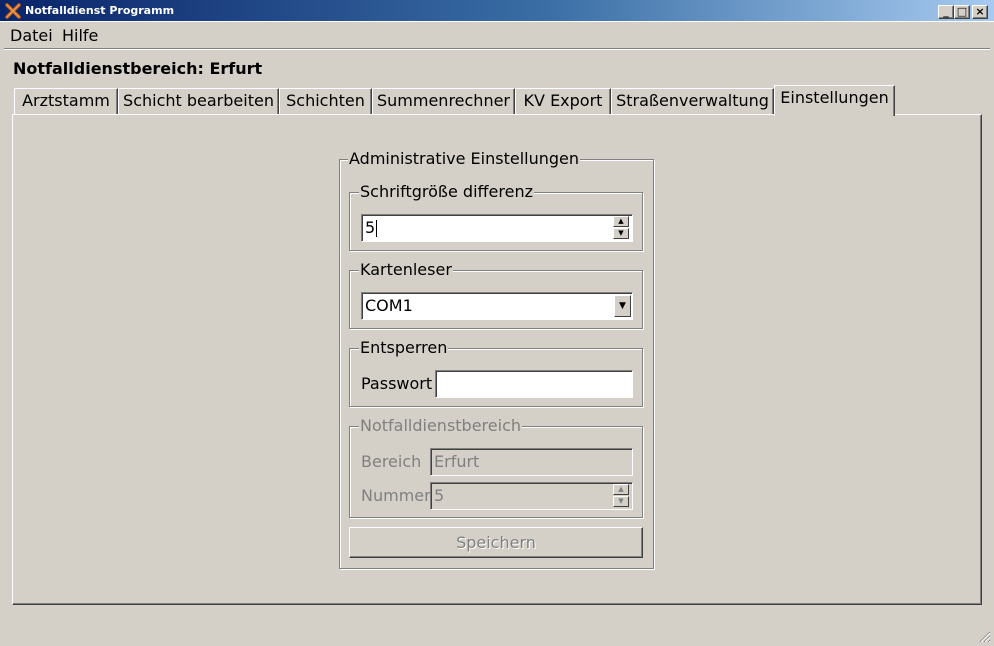 This screenshot has height=646, width=994. What do you see at coordinates (622, 306) in the screenshot?
I see `chevron-down-icon: ▼` at bounding box center [622, 306].